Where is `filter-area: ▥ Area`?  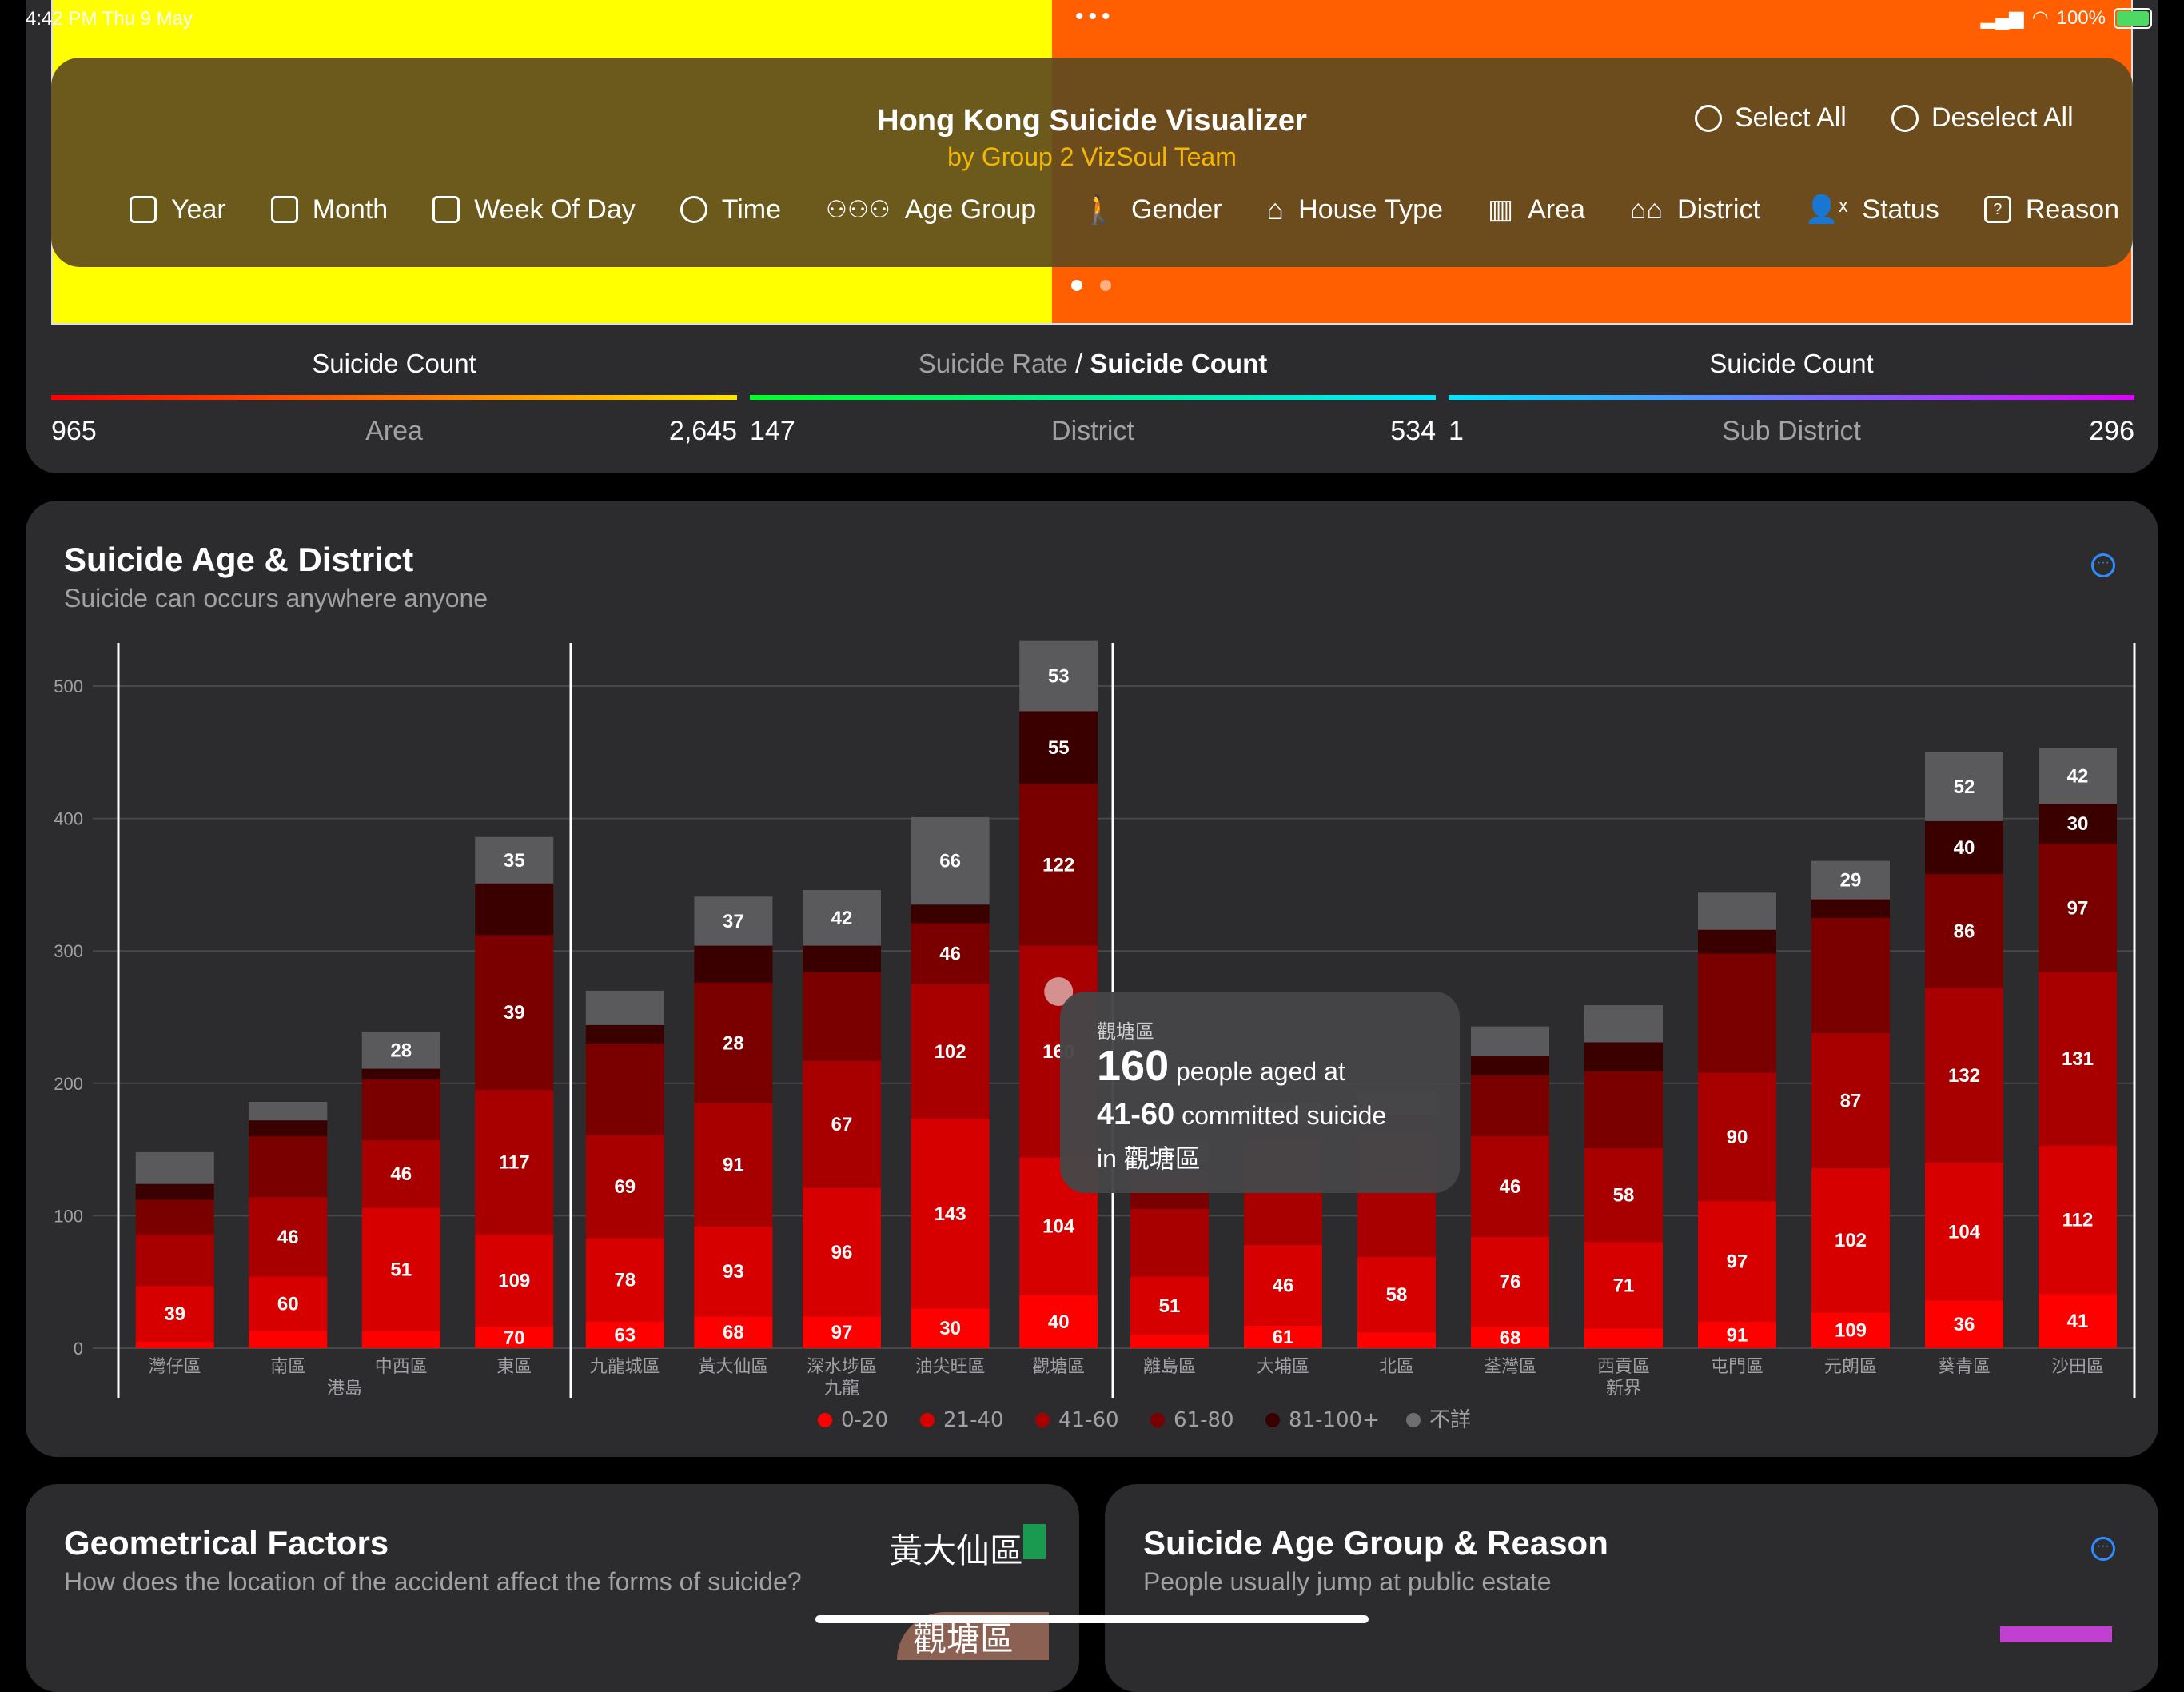 filter-area: ▥ Area is located at coordinates (1536, 209).